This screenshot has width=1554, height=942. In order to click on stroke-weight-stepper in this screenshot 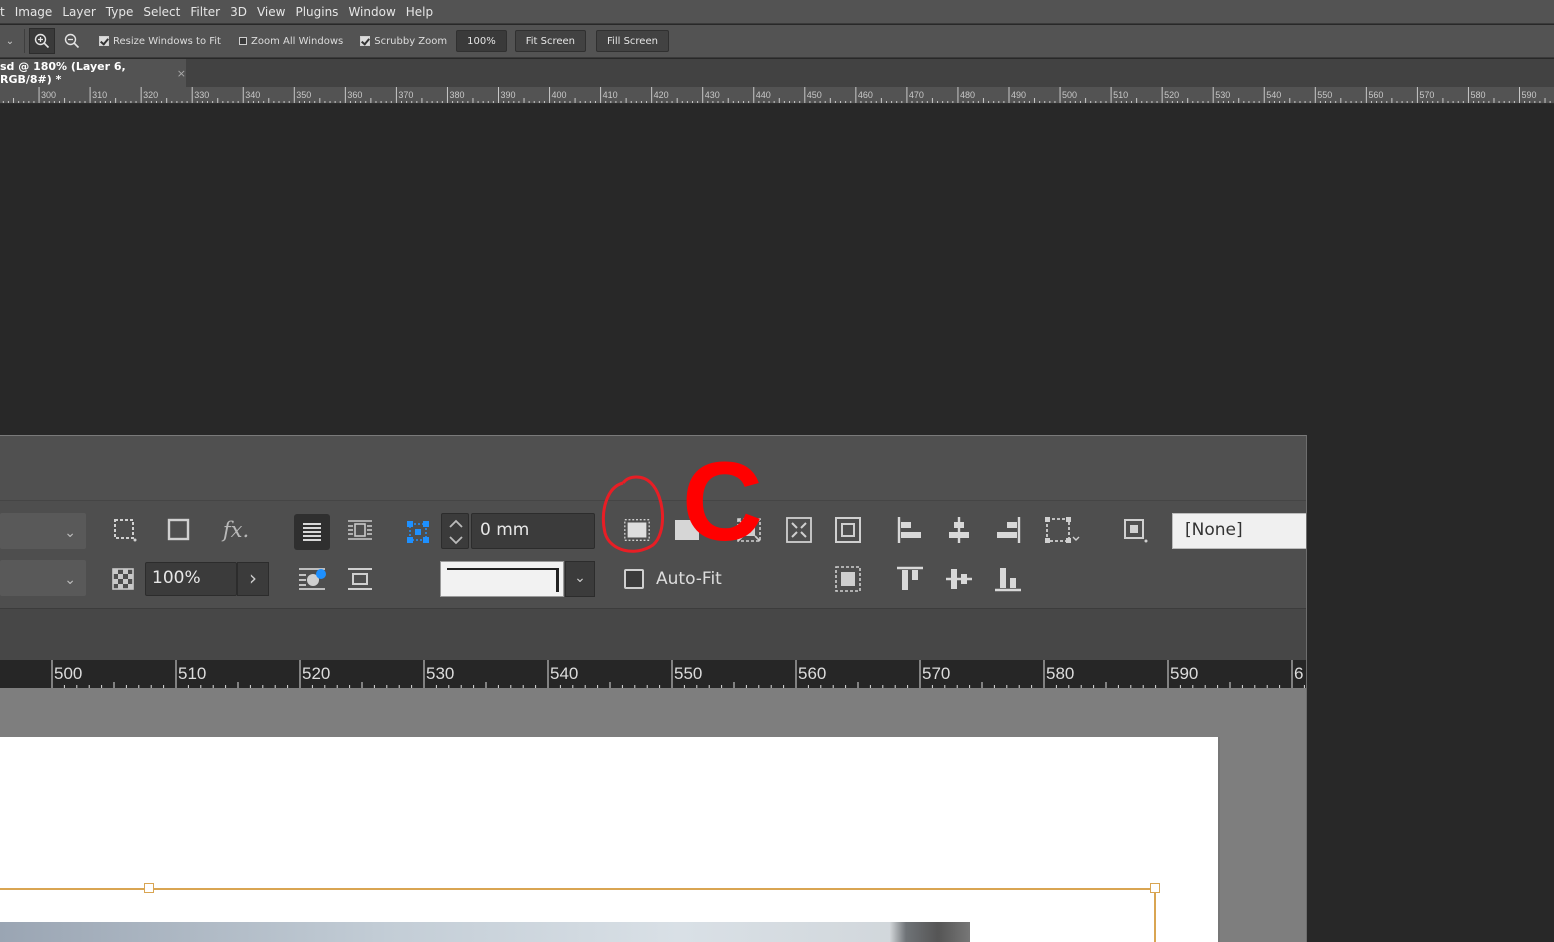, I will do `click(455, 531)`.